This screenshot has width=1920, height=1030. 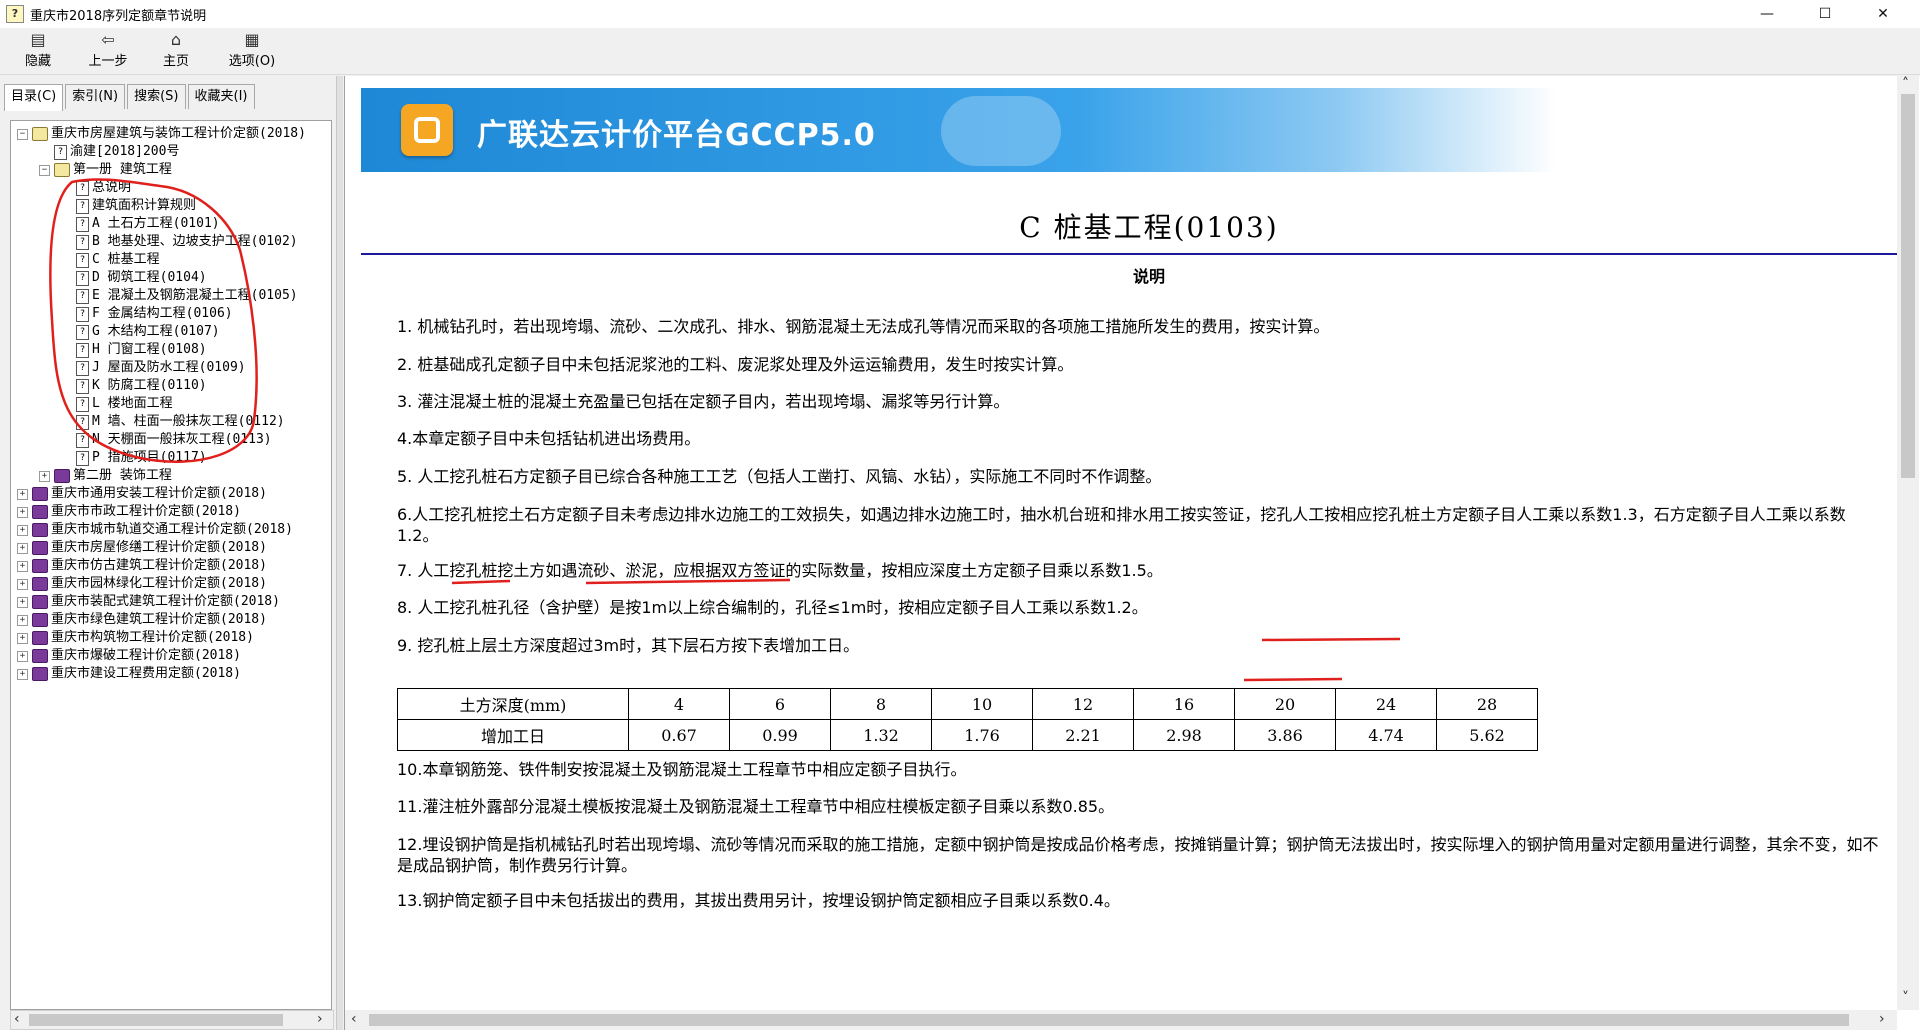 I want to click on tree-item: + 重庆市市政工程计价定额(2018), so click(x=129, y=512).